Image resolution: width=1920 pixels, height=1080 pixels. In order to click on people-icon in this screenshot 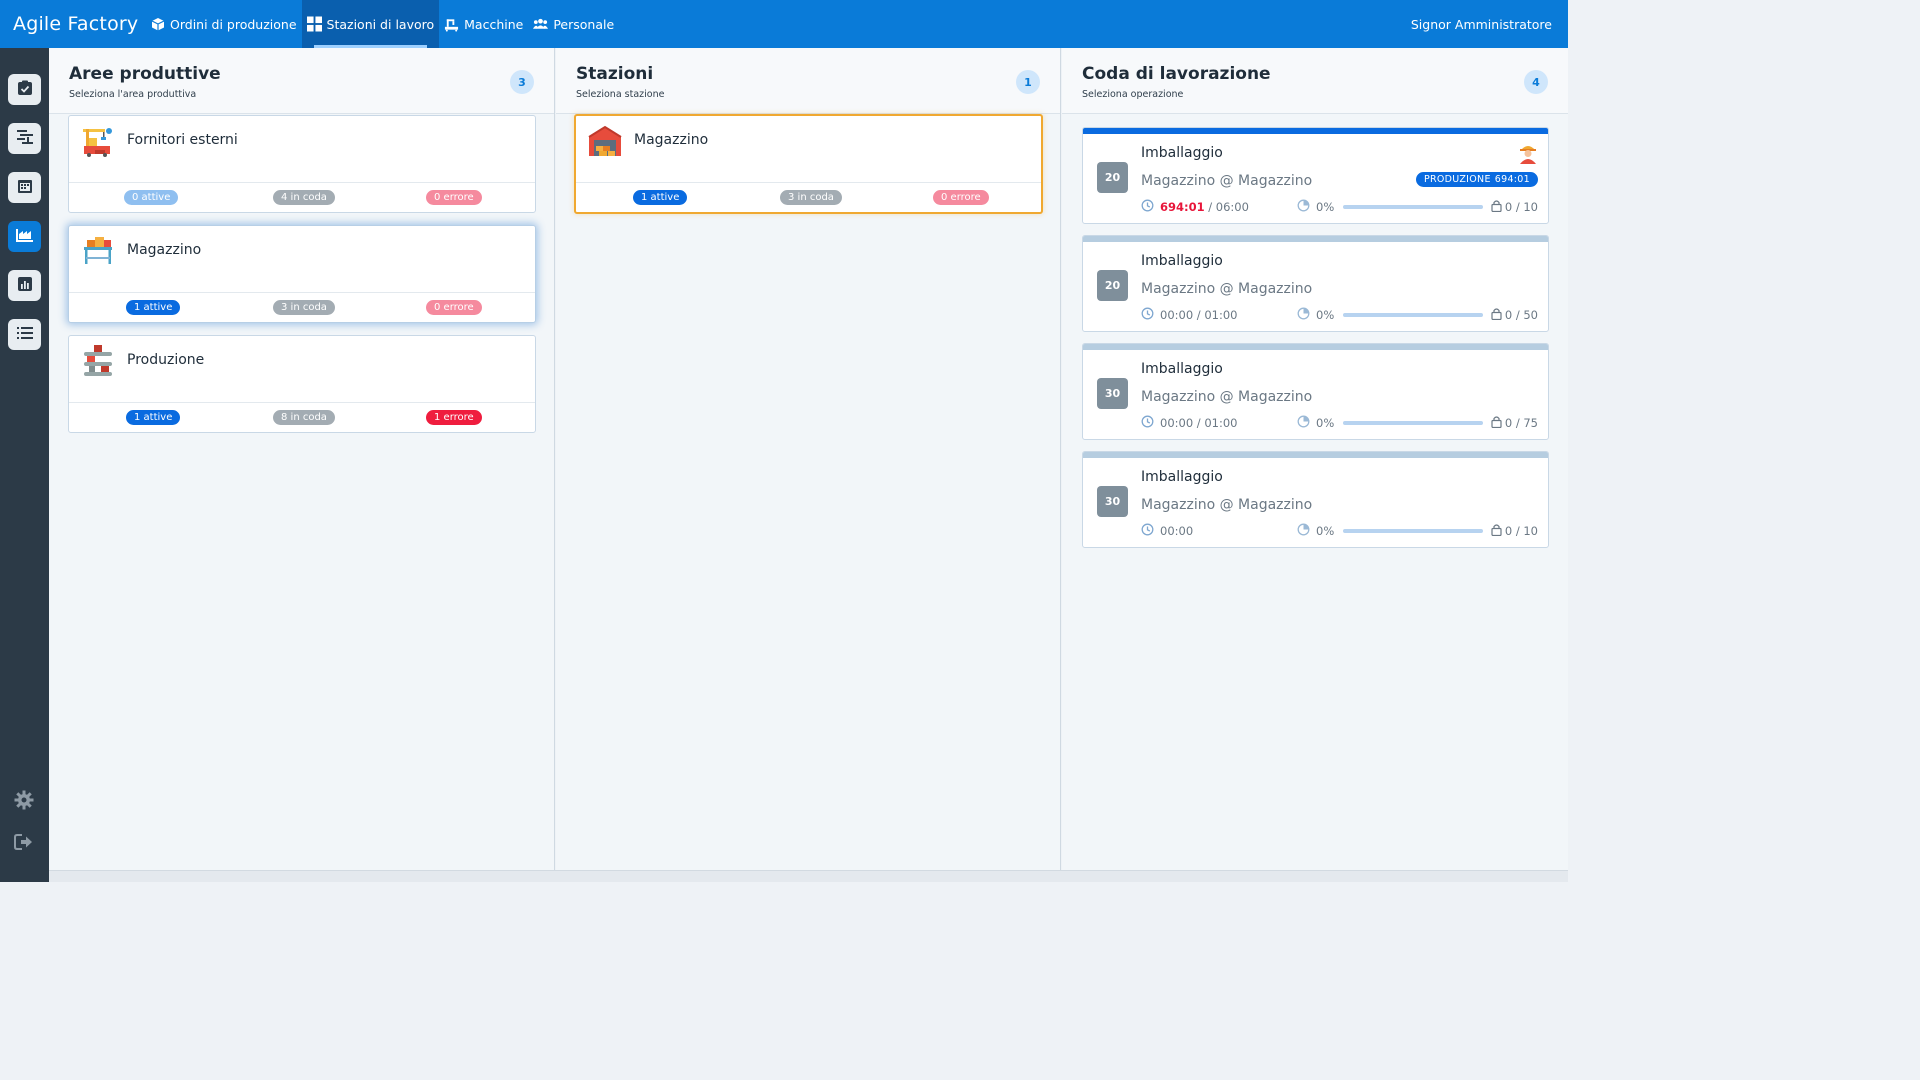, I will do `click(541, 24)`.